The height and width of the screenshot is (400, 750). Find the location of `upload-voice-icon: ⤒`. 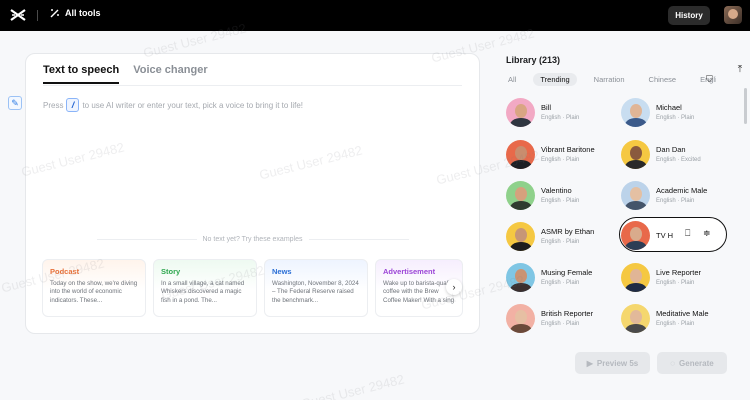

upload-voice-icon: ⤒ is located at coordinates (740, 69).